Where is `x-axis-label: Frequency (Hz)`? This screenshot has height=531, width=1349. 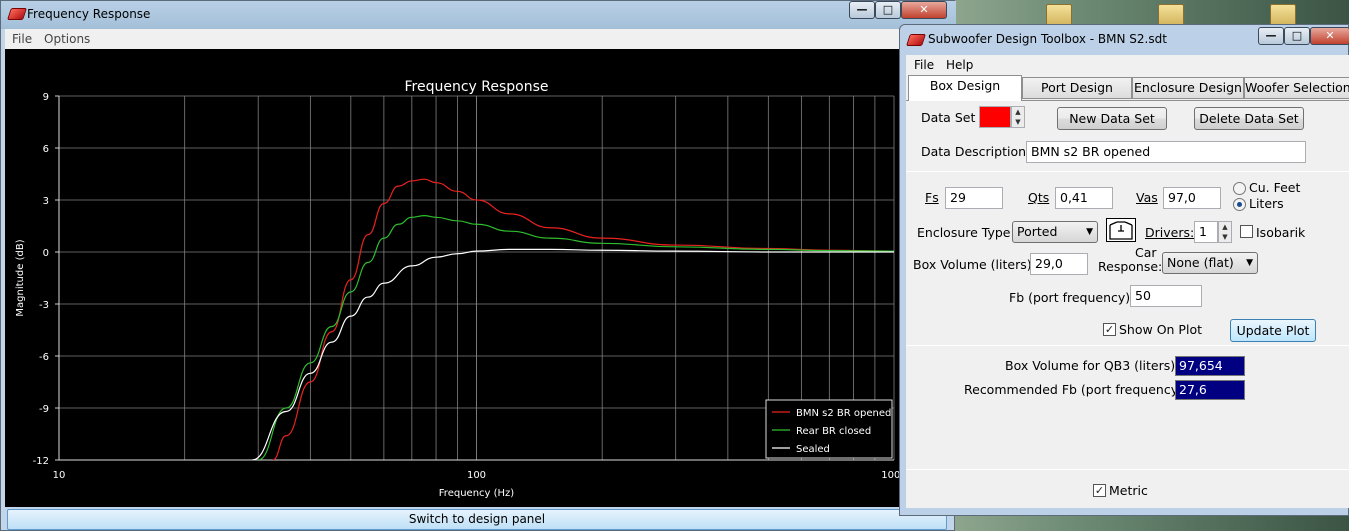 x-axis-label: Frequency (Hz) is located at coordinates (477, 493).